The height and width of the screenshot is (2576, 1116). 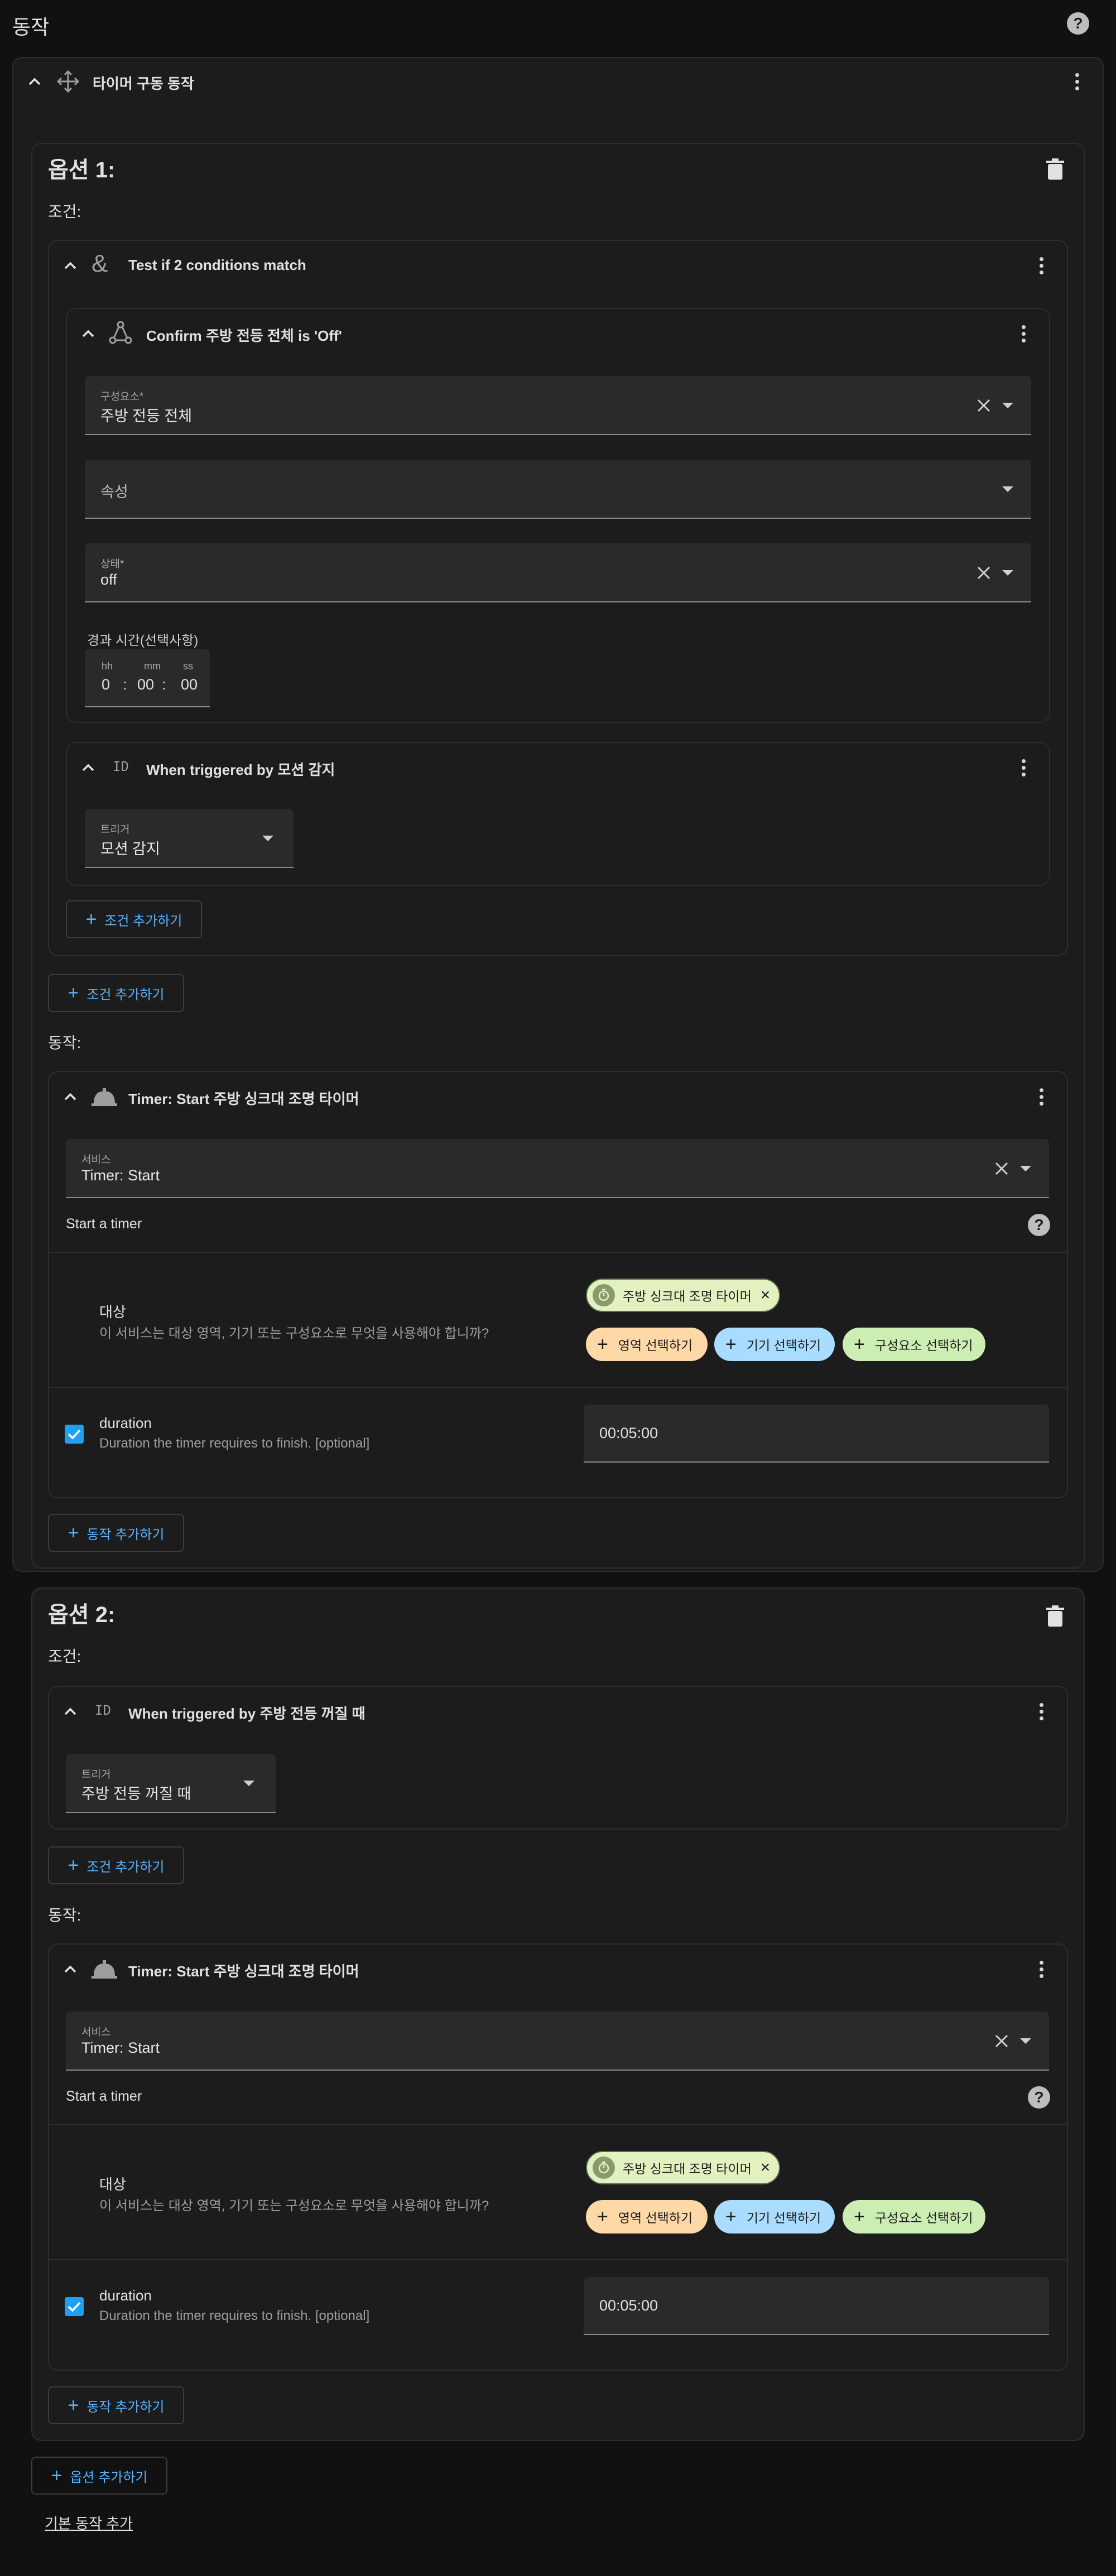 I want to click on trigger-select: 트리거 모션 감지, so click(x=189, y=838).